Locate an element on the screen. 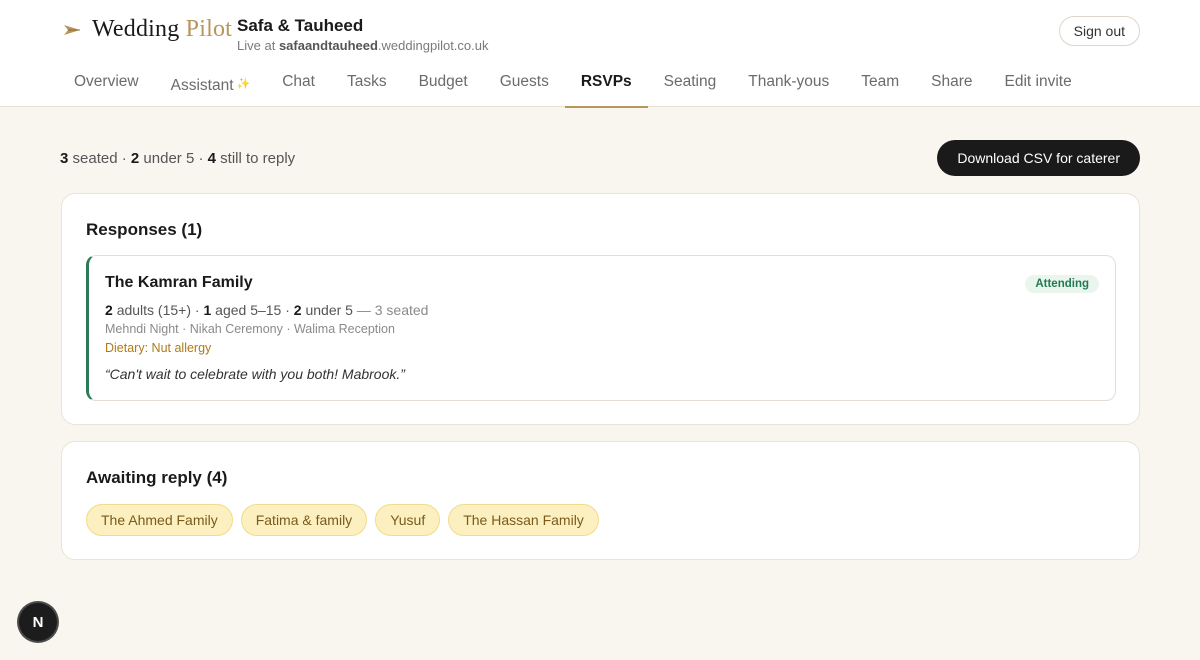  tab-seating: Seating is located at coordinates (690, 83).